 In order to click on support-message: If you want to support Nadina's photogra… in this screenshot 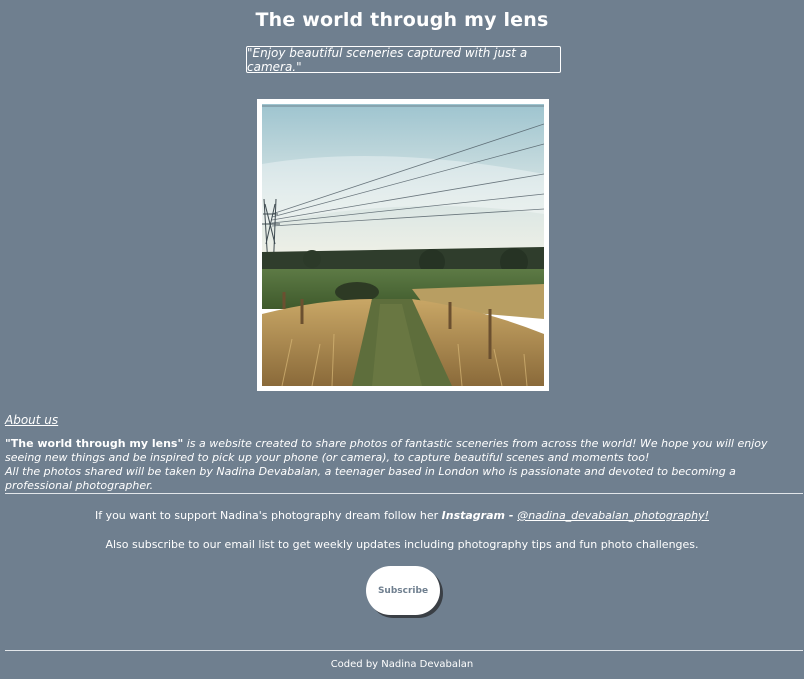, I will do `click(268, 515)`.